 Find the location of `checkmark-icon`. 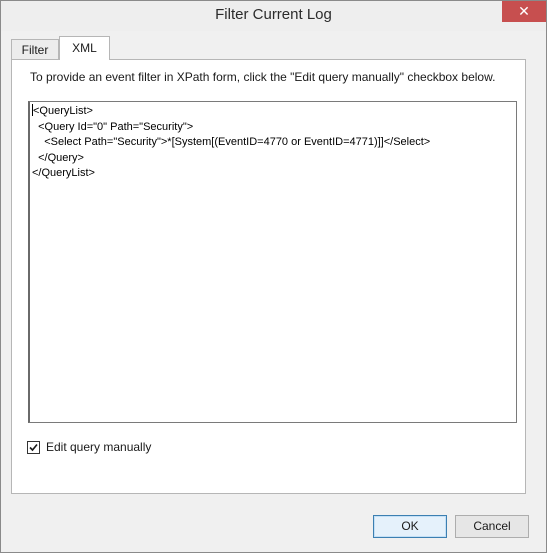

checkmark-icon is located at coordinates (33, 447).